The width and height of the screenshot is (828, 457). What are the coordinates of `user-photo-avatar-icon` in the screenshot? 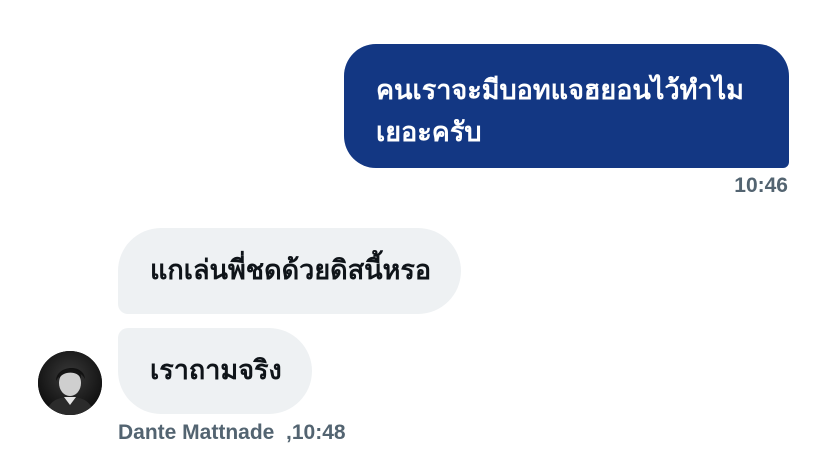 It's located at (70, 383).